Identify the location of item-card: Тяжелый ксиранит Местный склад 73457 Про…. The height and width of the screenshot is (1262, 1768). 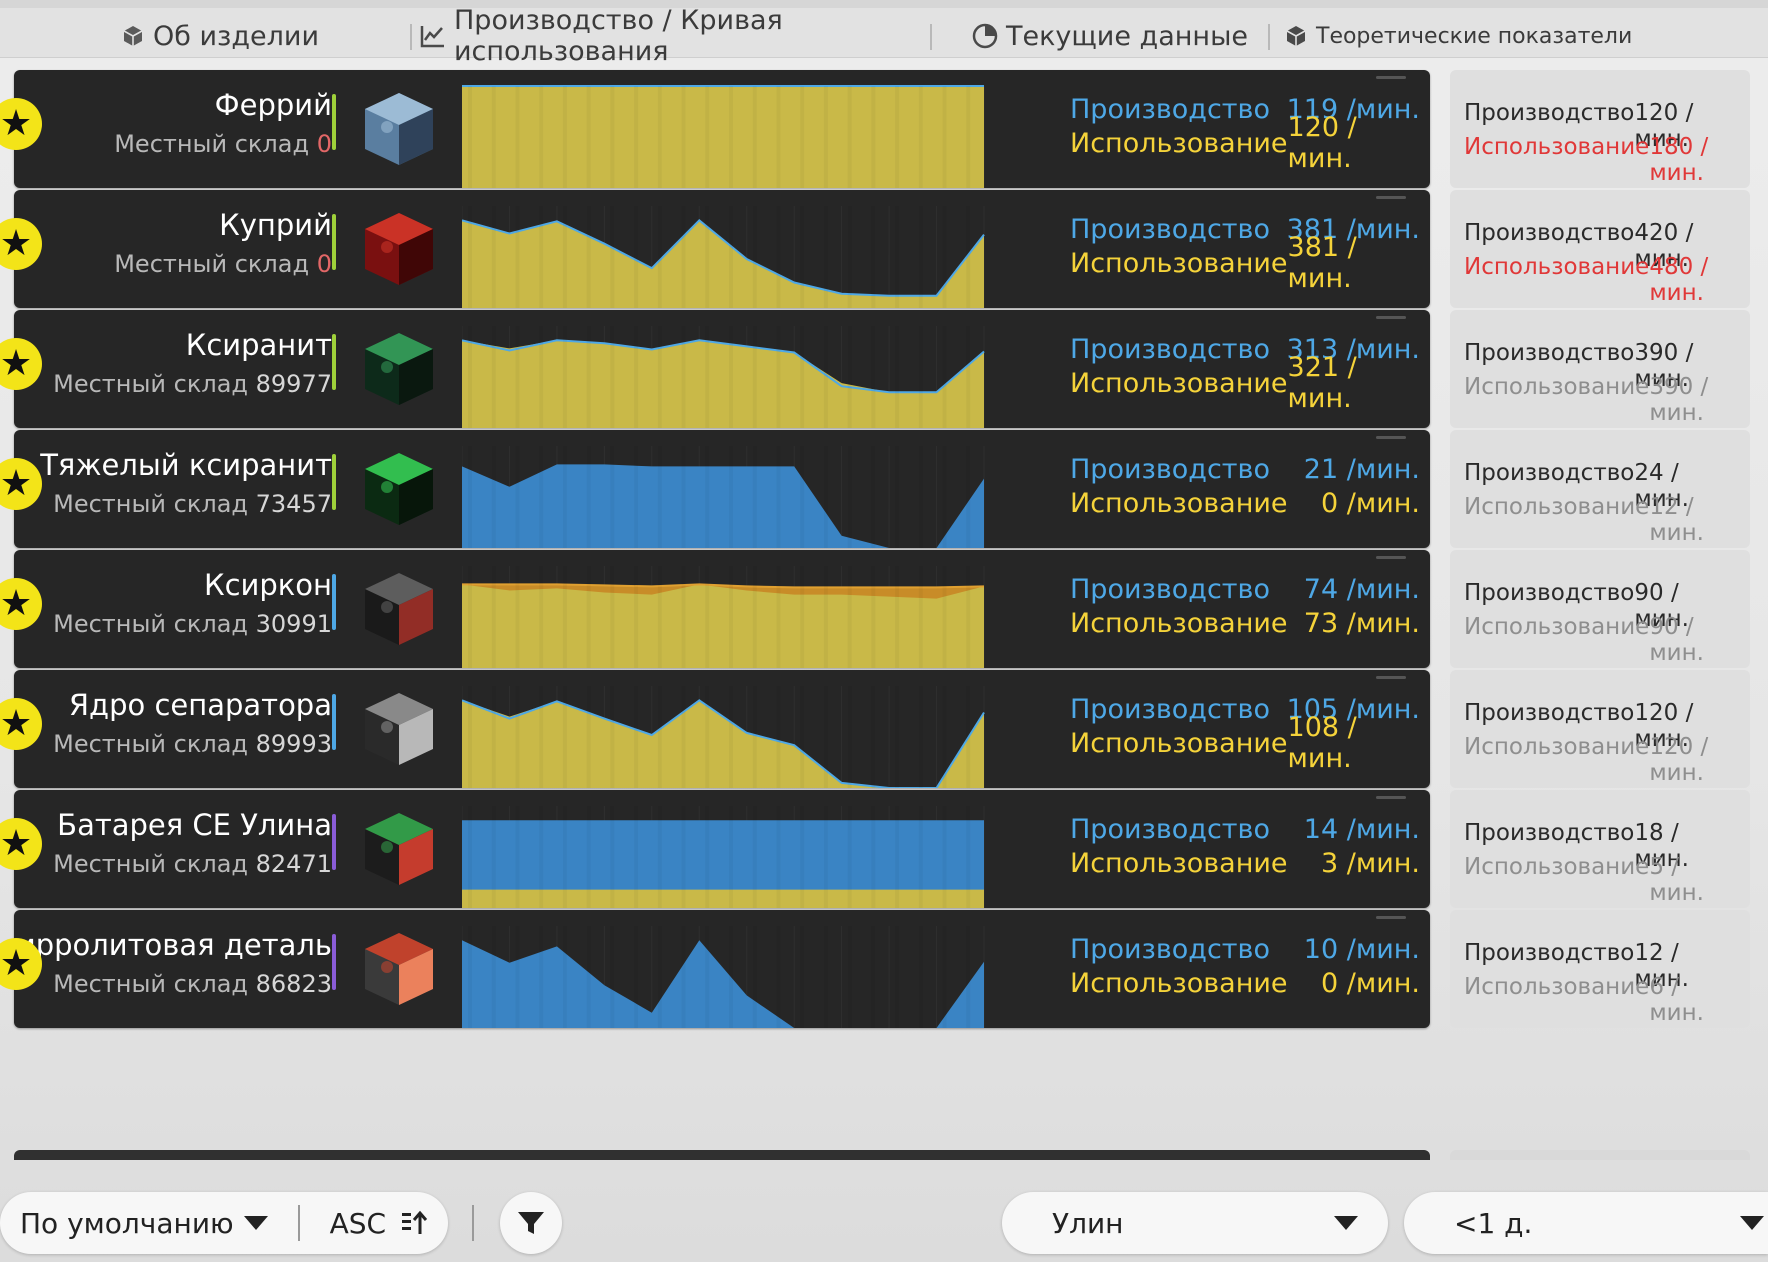
(722, 489).